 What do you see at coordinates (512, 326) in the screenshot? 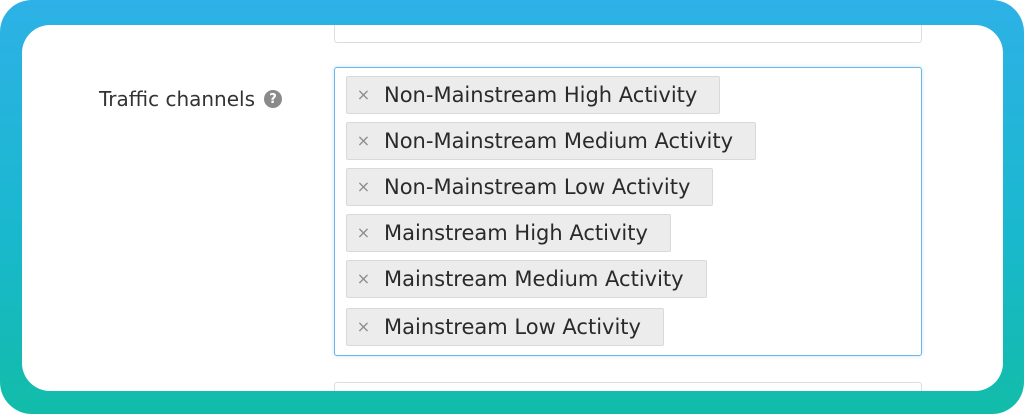
I see `tag-label: Mainstream Low Activity` at bounding box center [512, 326].